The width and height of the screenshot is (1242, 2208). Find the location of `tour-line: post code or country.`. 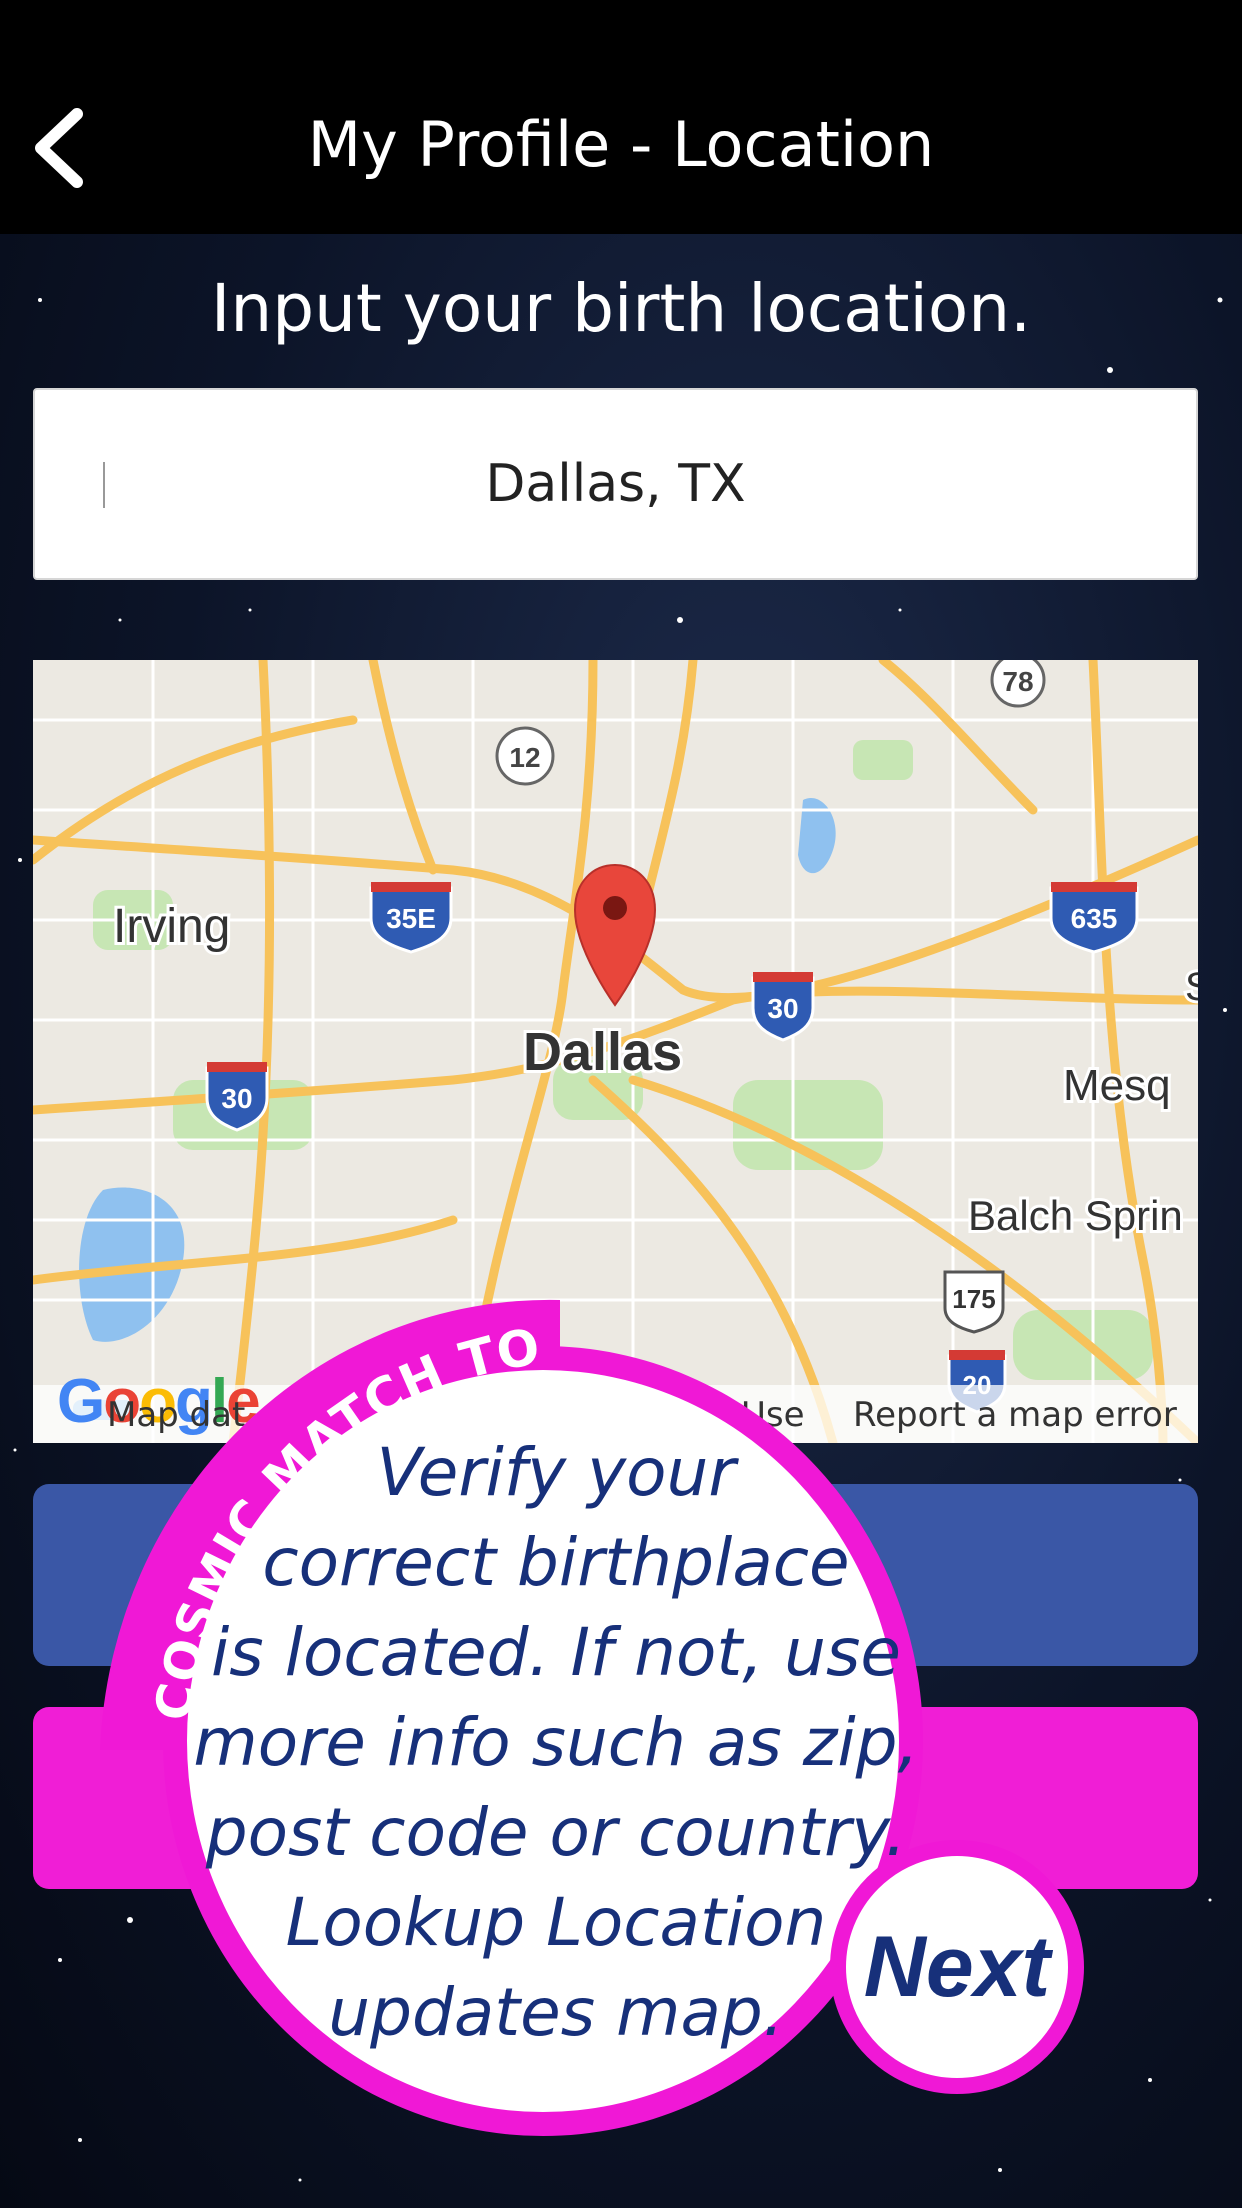

tour-line: post code or country. is located at coordinates (556, 1832).